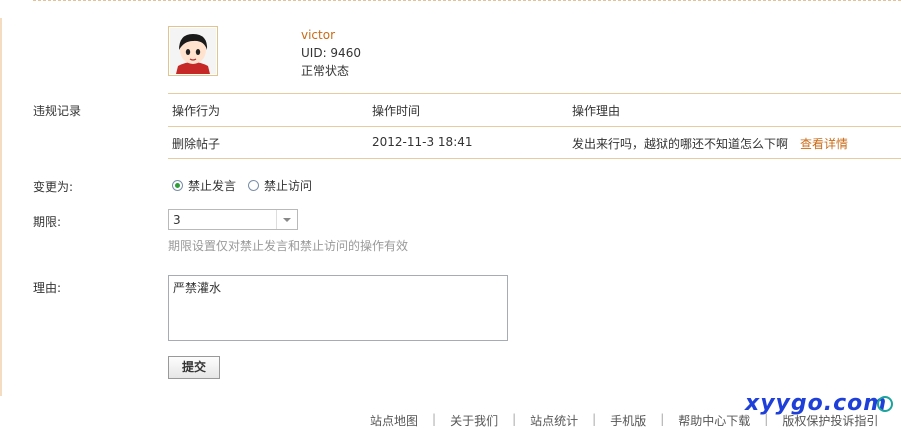  What do you see at coordinates (474, 420) in the screenshot?
I see `footer-link: 关于我们` at bounding box center [474, 420].